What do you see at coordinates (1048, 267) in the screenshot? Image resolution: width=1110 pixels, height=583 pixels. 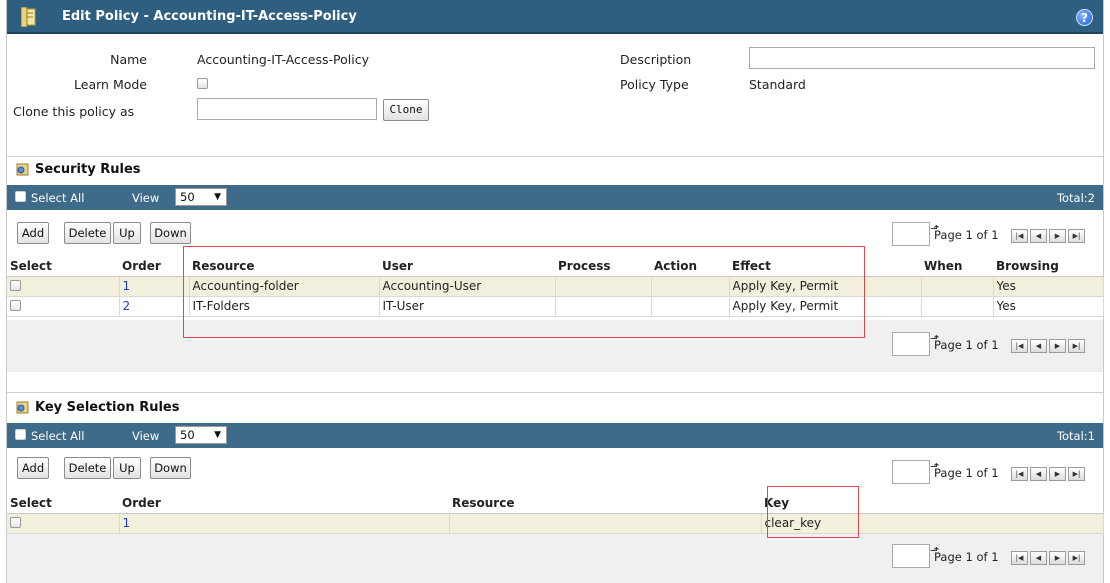 I see `col-browsing: Browsing` at bounding box center [1048, 267].